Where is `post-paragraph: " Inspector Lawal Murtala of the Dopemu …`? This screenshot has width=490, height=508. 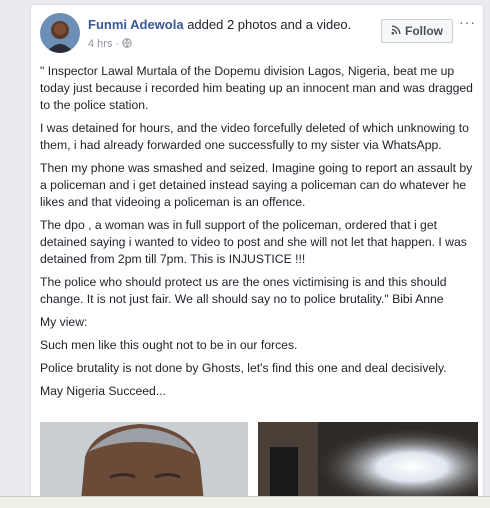 post-paragraph: " Inspector Lawal Murtala of the Dopemu … is located at coordinates (256, 88).